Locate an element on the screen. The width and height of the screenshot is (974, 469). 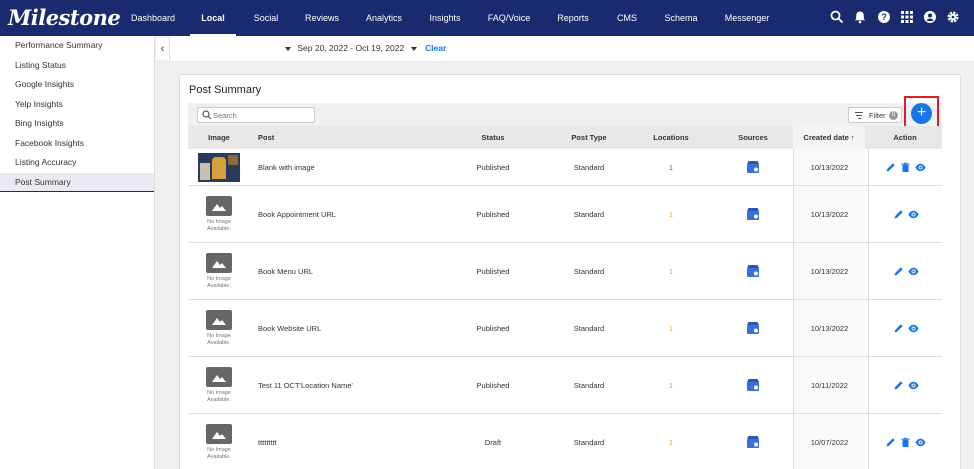
column-header-image: Image is located at coordinates (219, 137).